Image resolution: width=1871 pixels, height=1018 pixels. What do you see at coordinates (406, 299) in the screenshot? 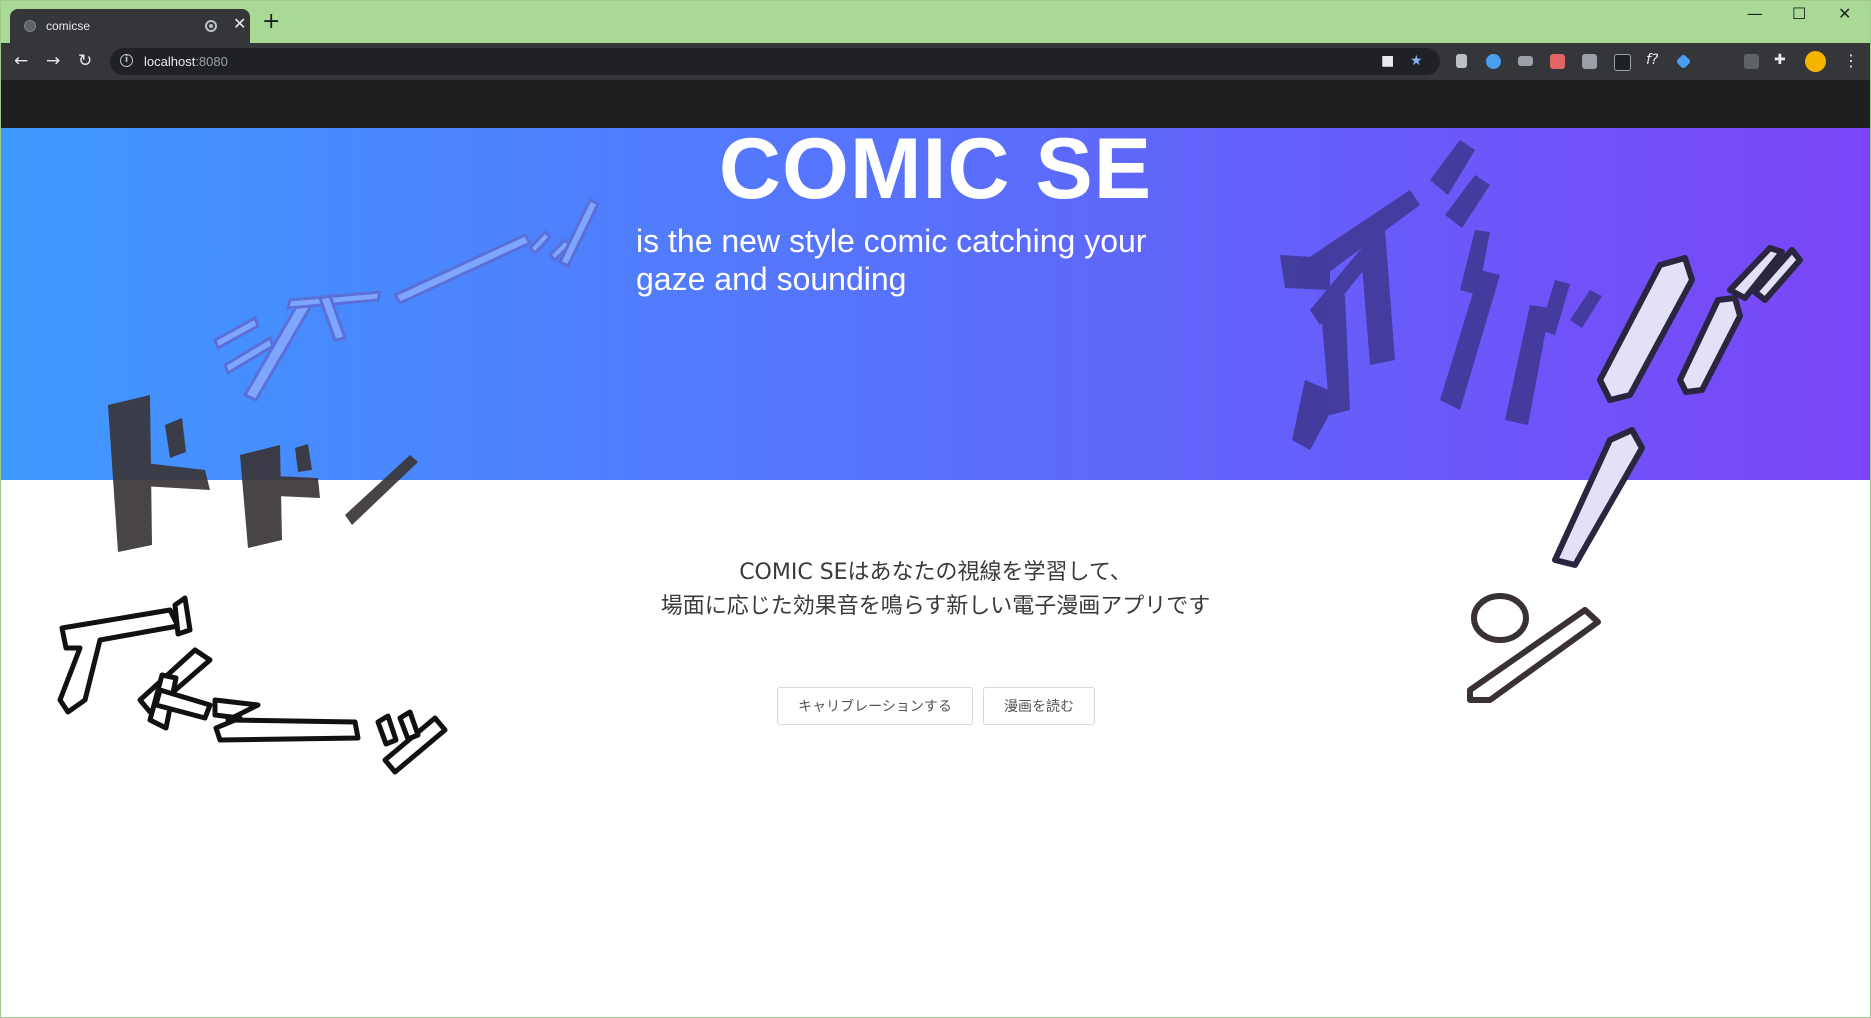
I see `shaa-sfx-art` at bounding box center [406, 299].